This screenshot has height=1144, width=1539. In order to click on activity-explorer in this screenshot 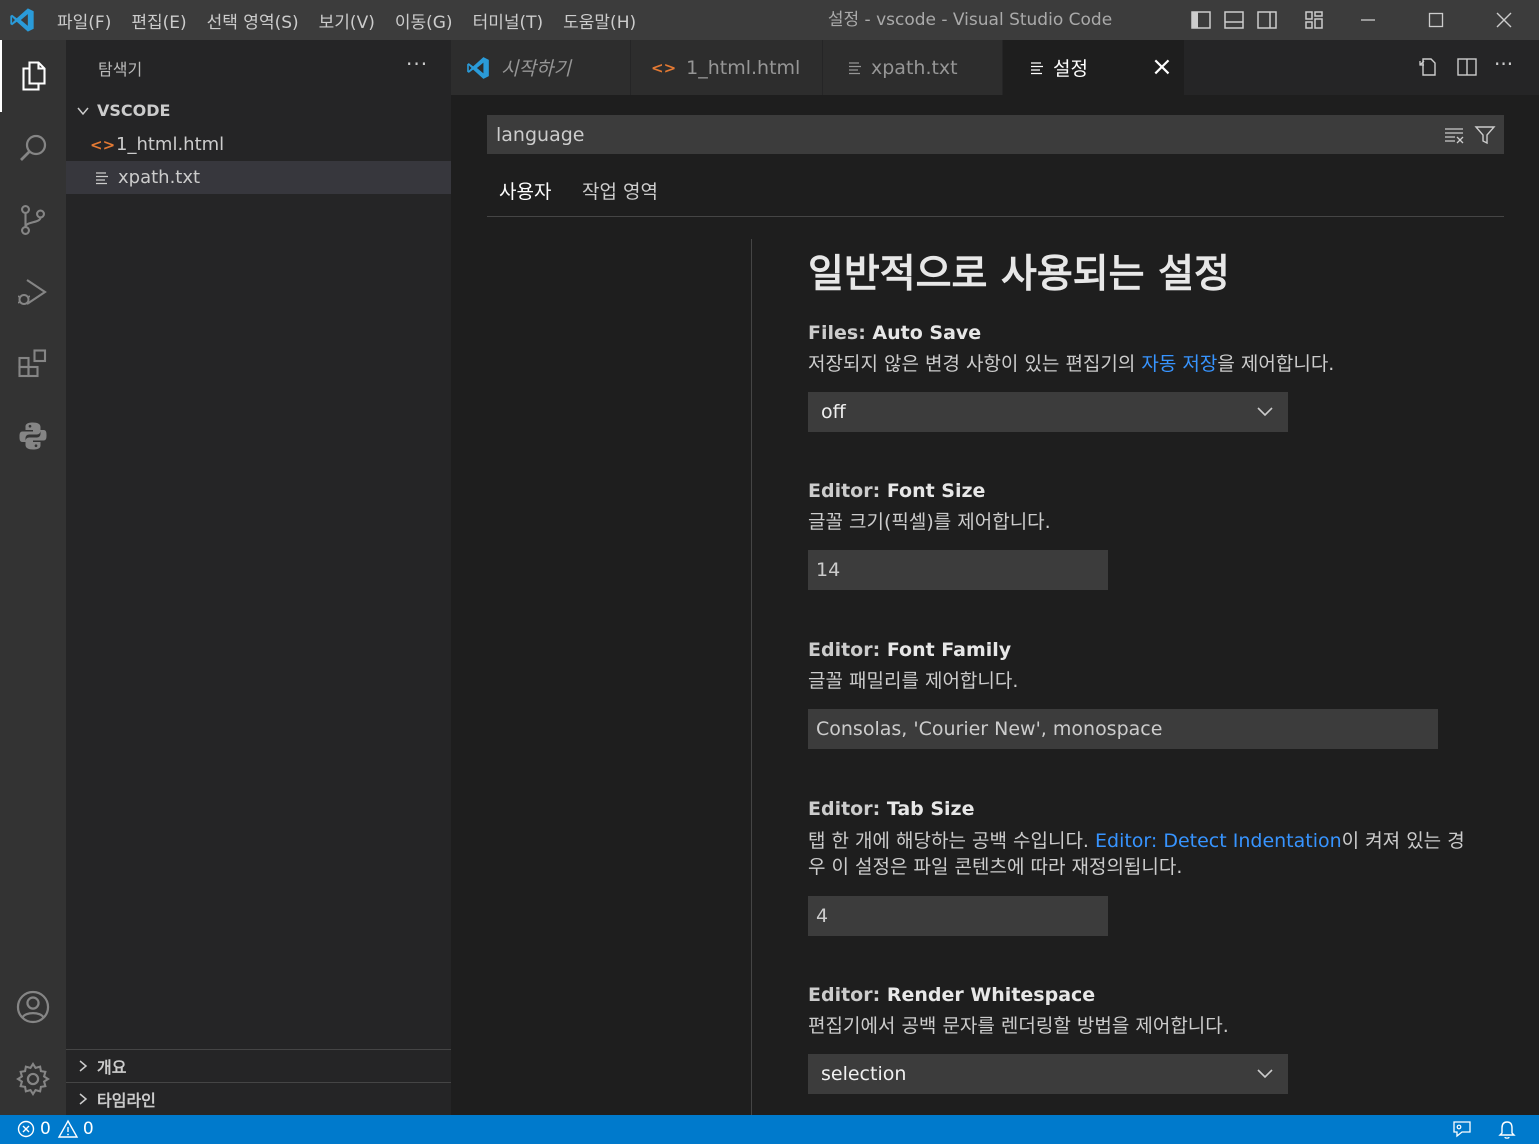, I will do `click(33, 76)`.